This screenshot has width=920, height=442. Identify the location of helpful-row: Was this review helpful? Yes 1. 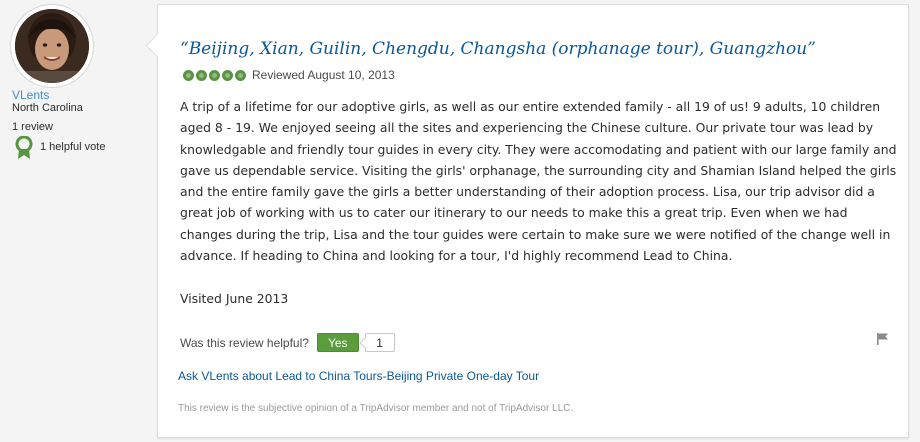
(287, 342).